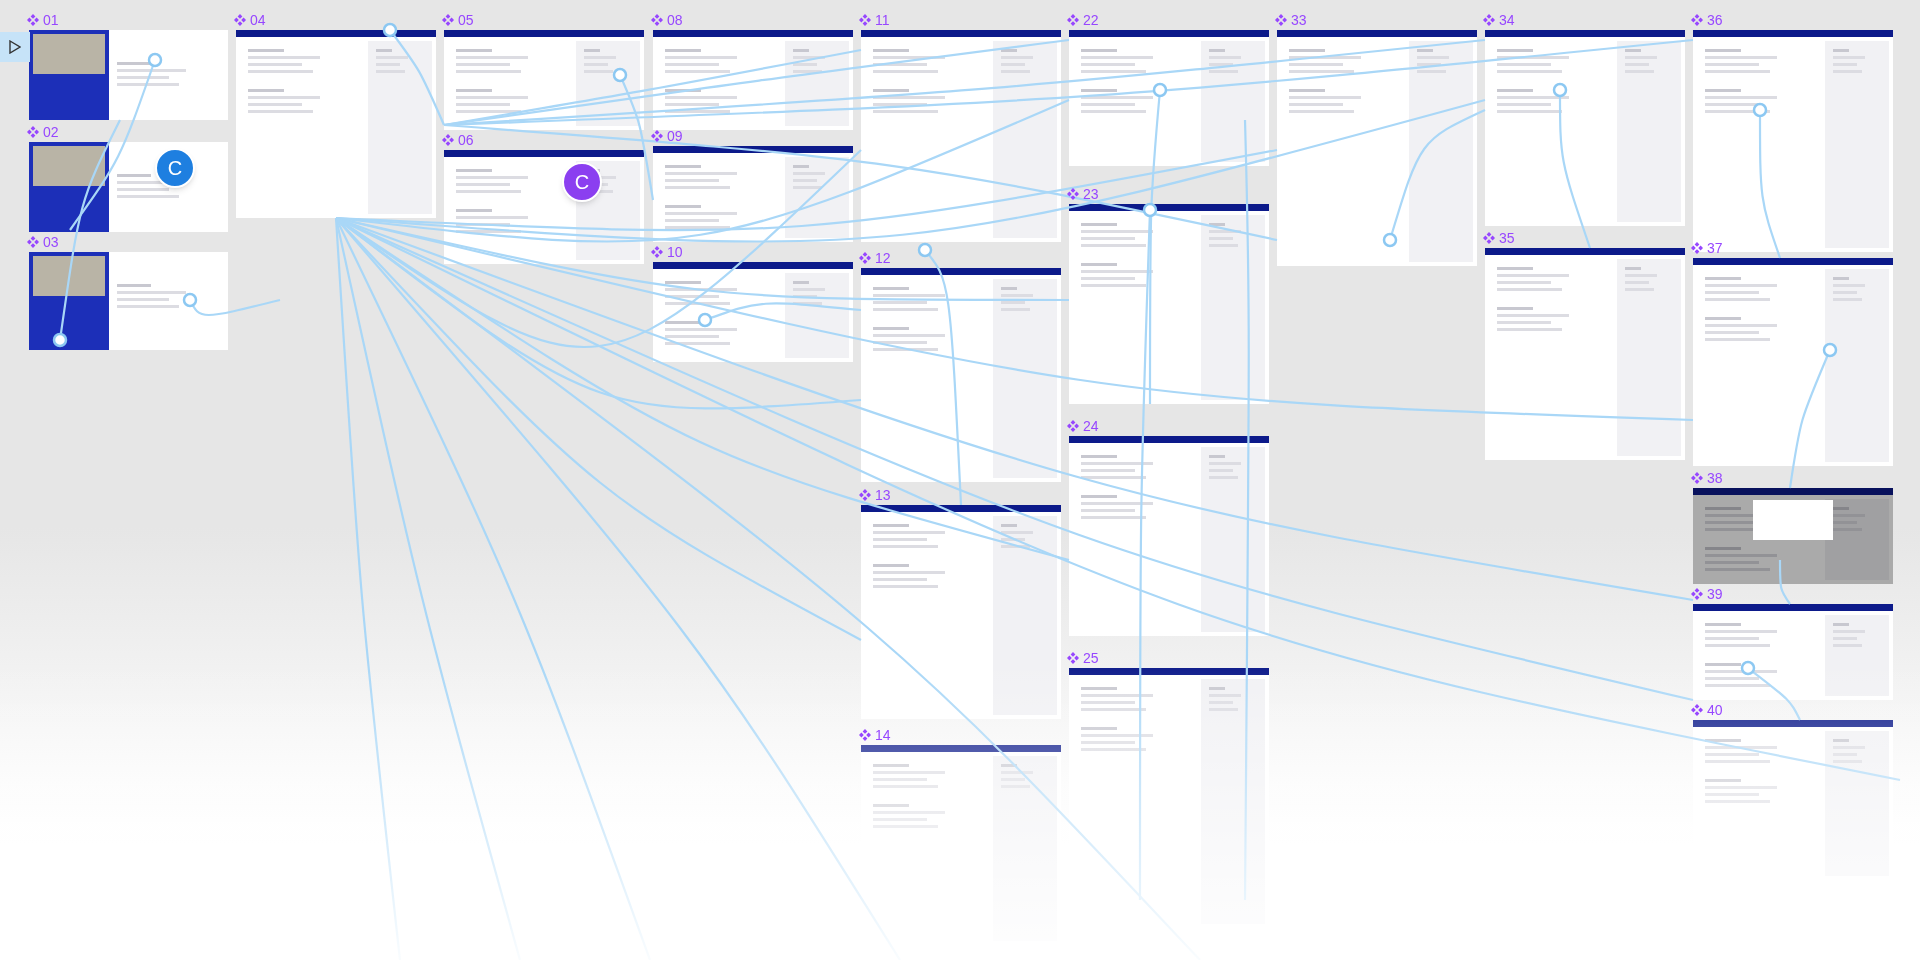  I want to click on frame-label: 36, so click(1715, 20).